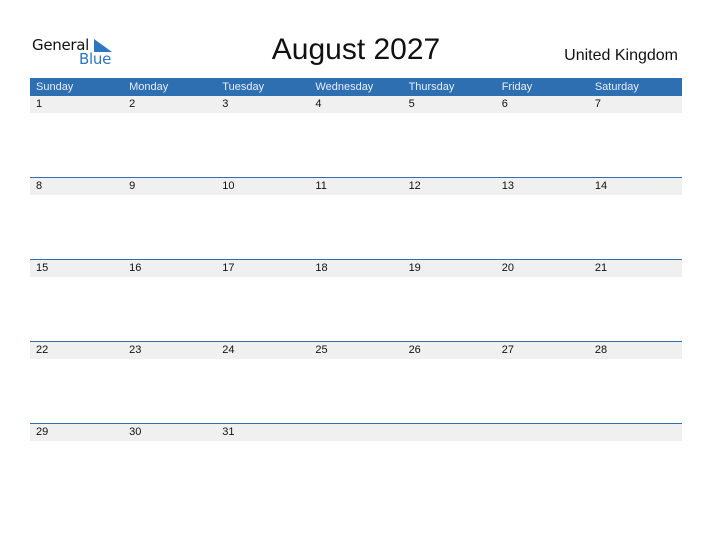 This screenshot has width=712, height=550. I want to click on day-cell: 5, so click(411, 104).